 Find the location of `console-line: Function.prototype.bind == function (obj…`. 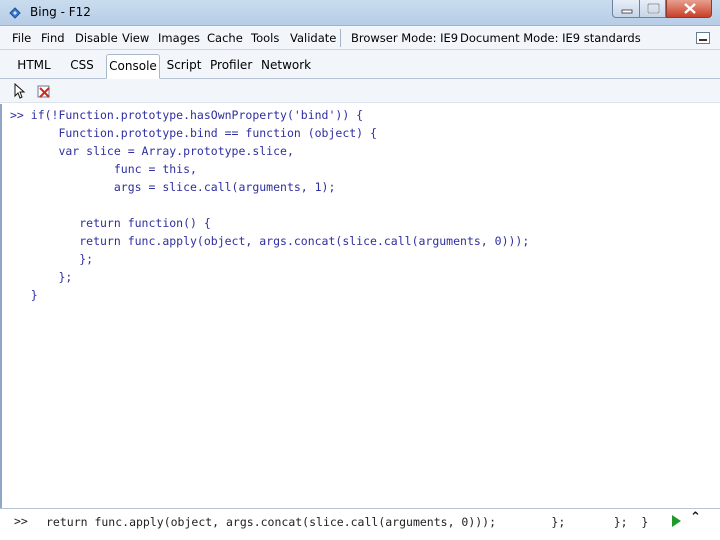

console-line: Function.prototype.bind == function (obj… is located at coordinates (193, 133).